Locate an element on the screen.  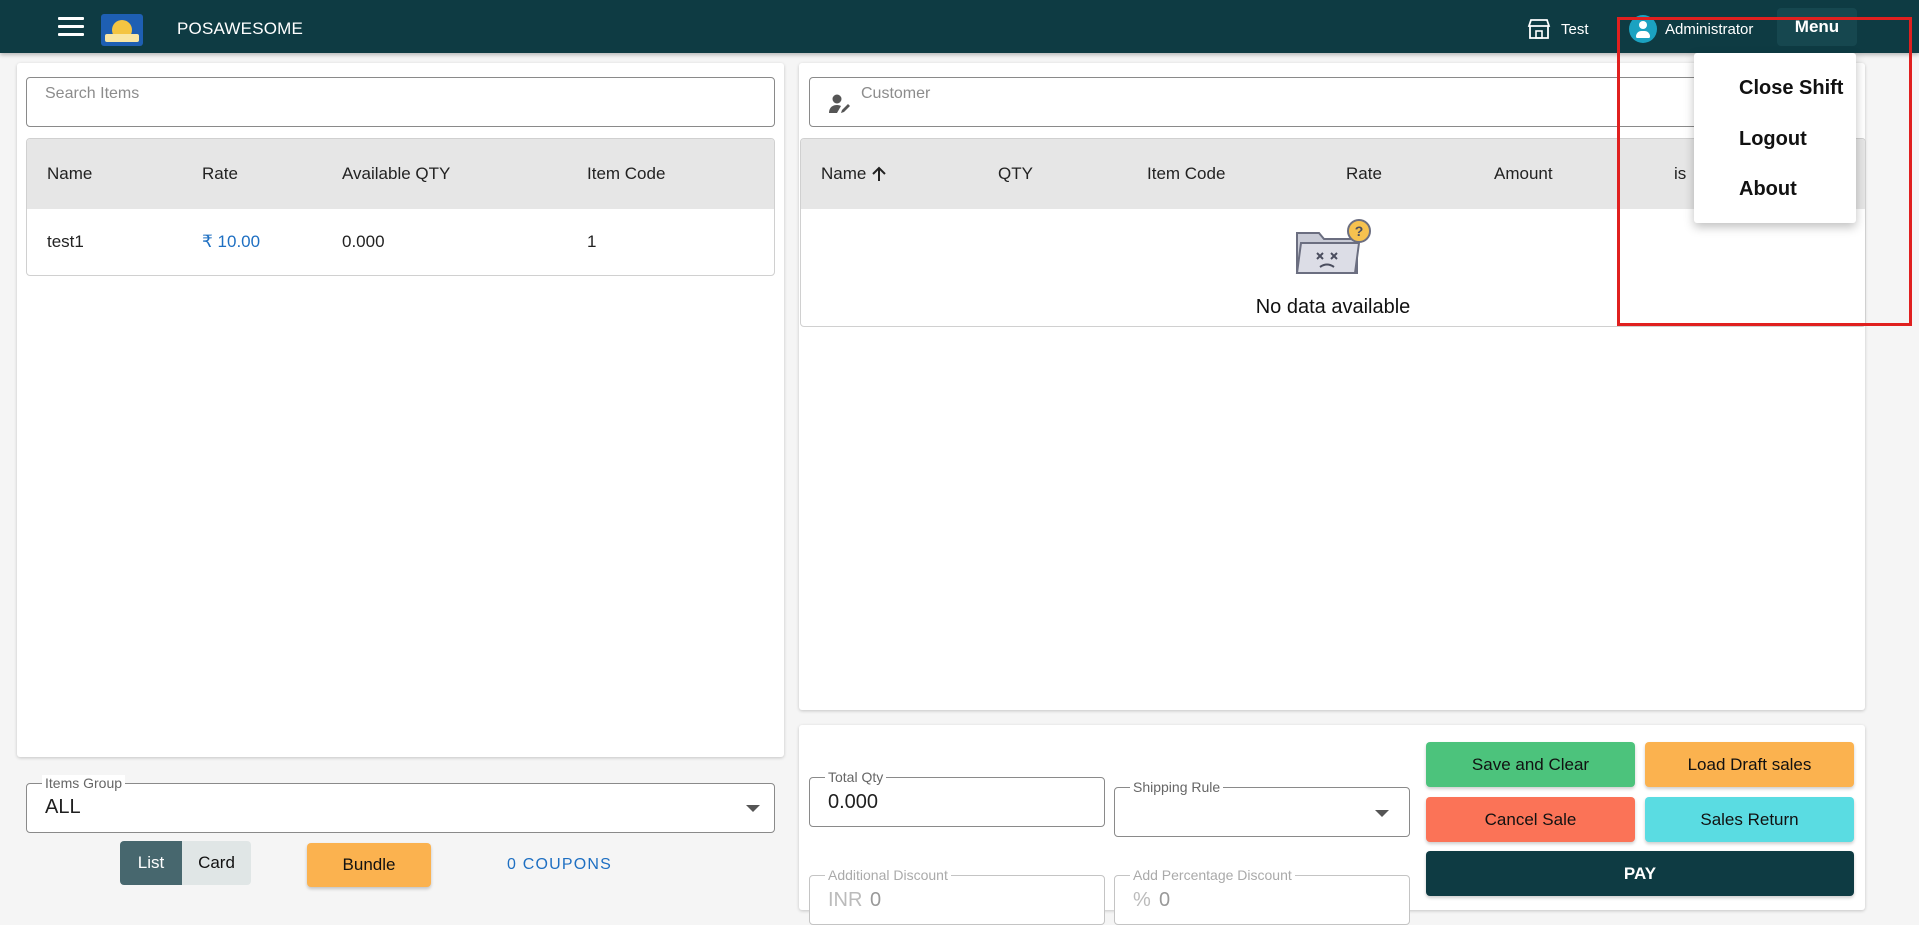
brand-name: POSAWESOME is located at coordinates (240, 28).